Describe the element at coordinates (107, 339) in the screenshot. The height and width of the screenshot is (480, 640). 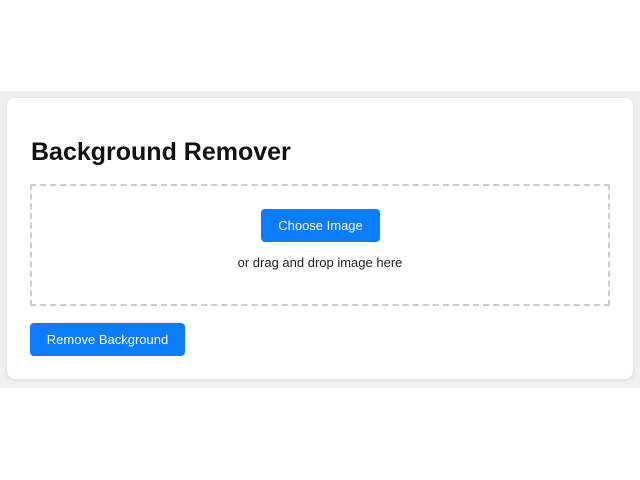
I see `remove-background-button: Remove Background` at that location.